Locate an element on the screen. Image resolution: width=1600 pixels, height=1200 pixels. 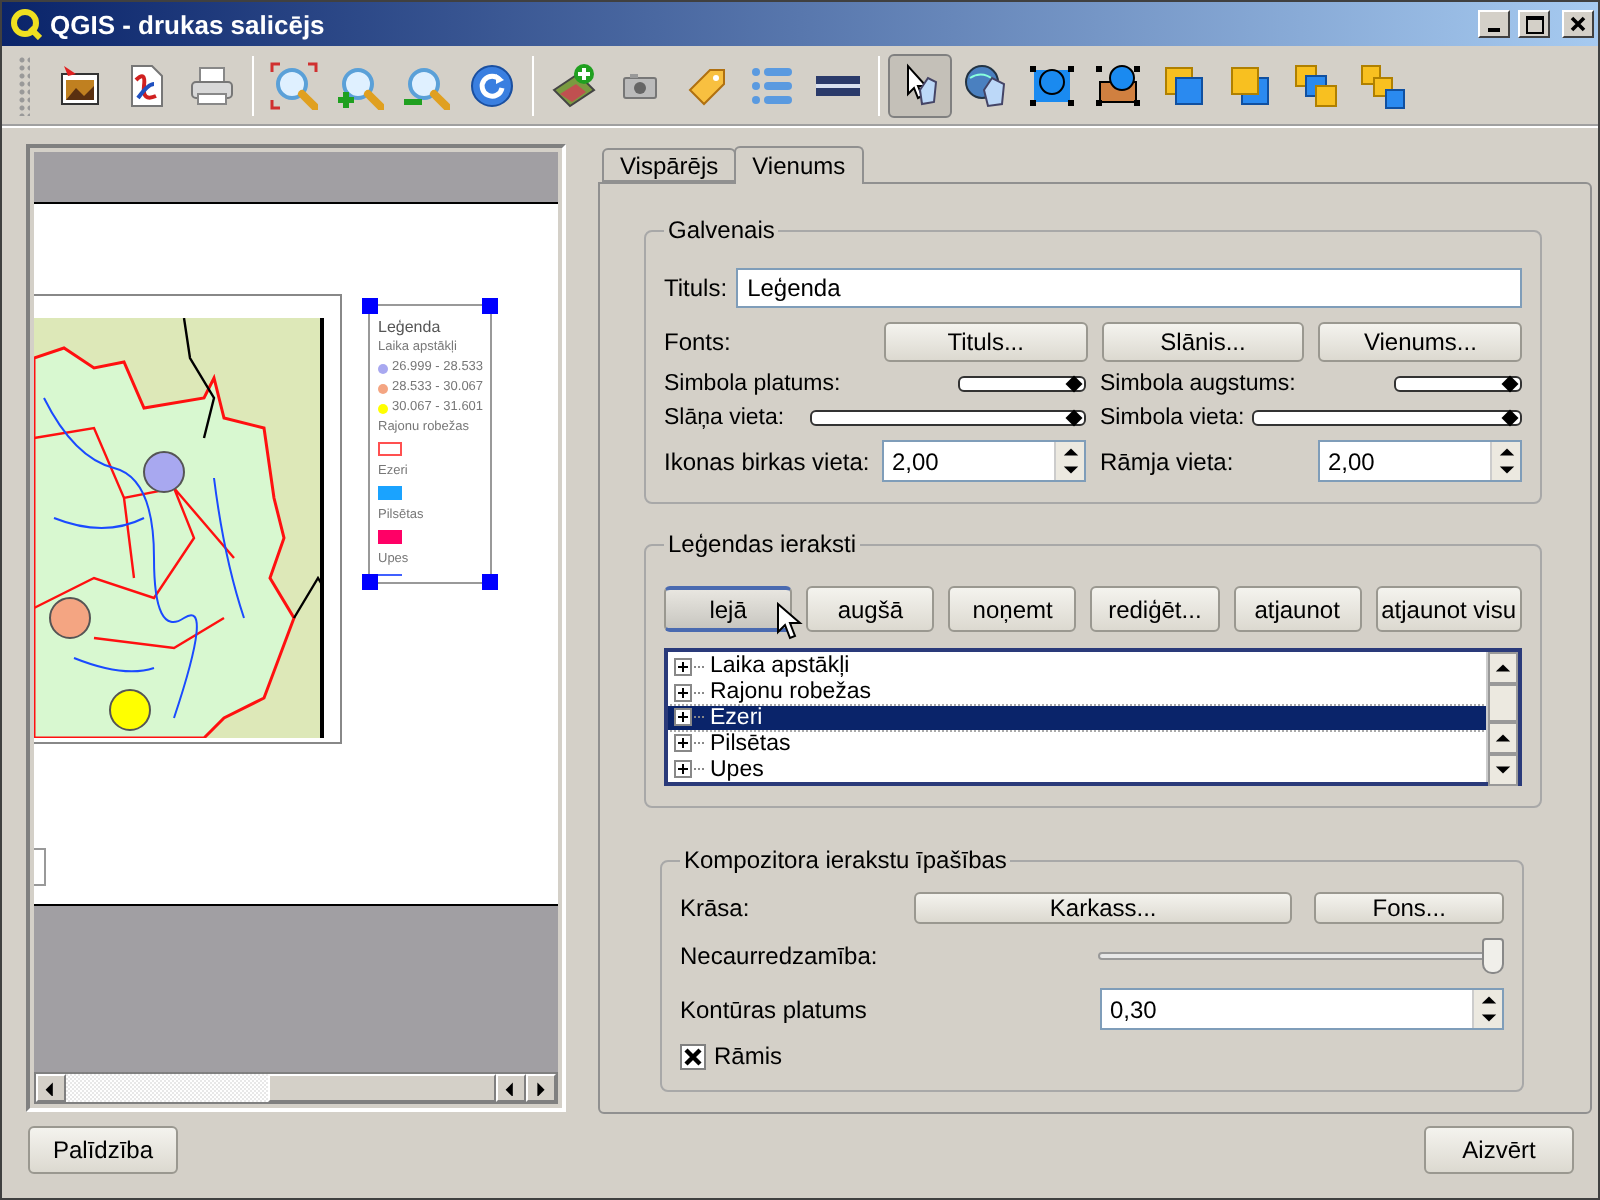
close-icon is located at coordinates (1578, 24).